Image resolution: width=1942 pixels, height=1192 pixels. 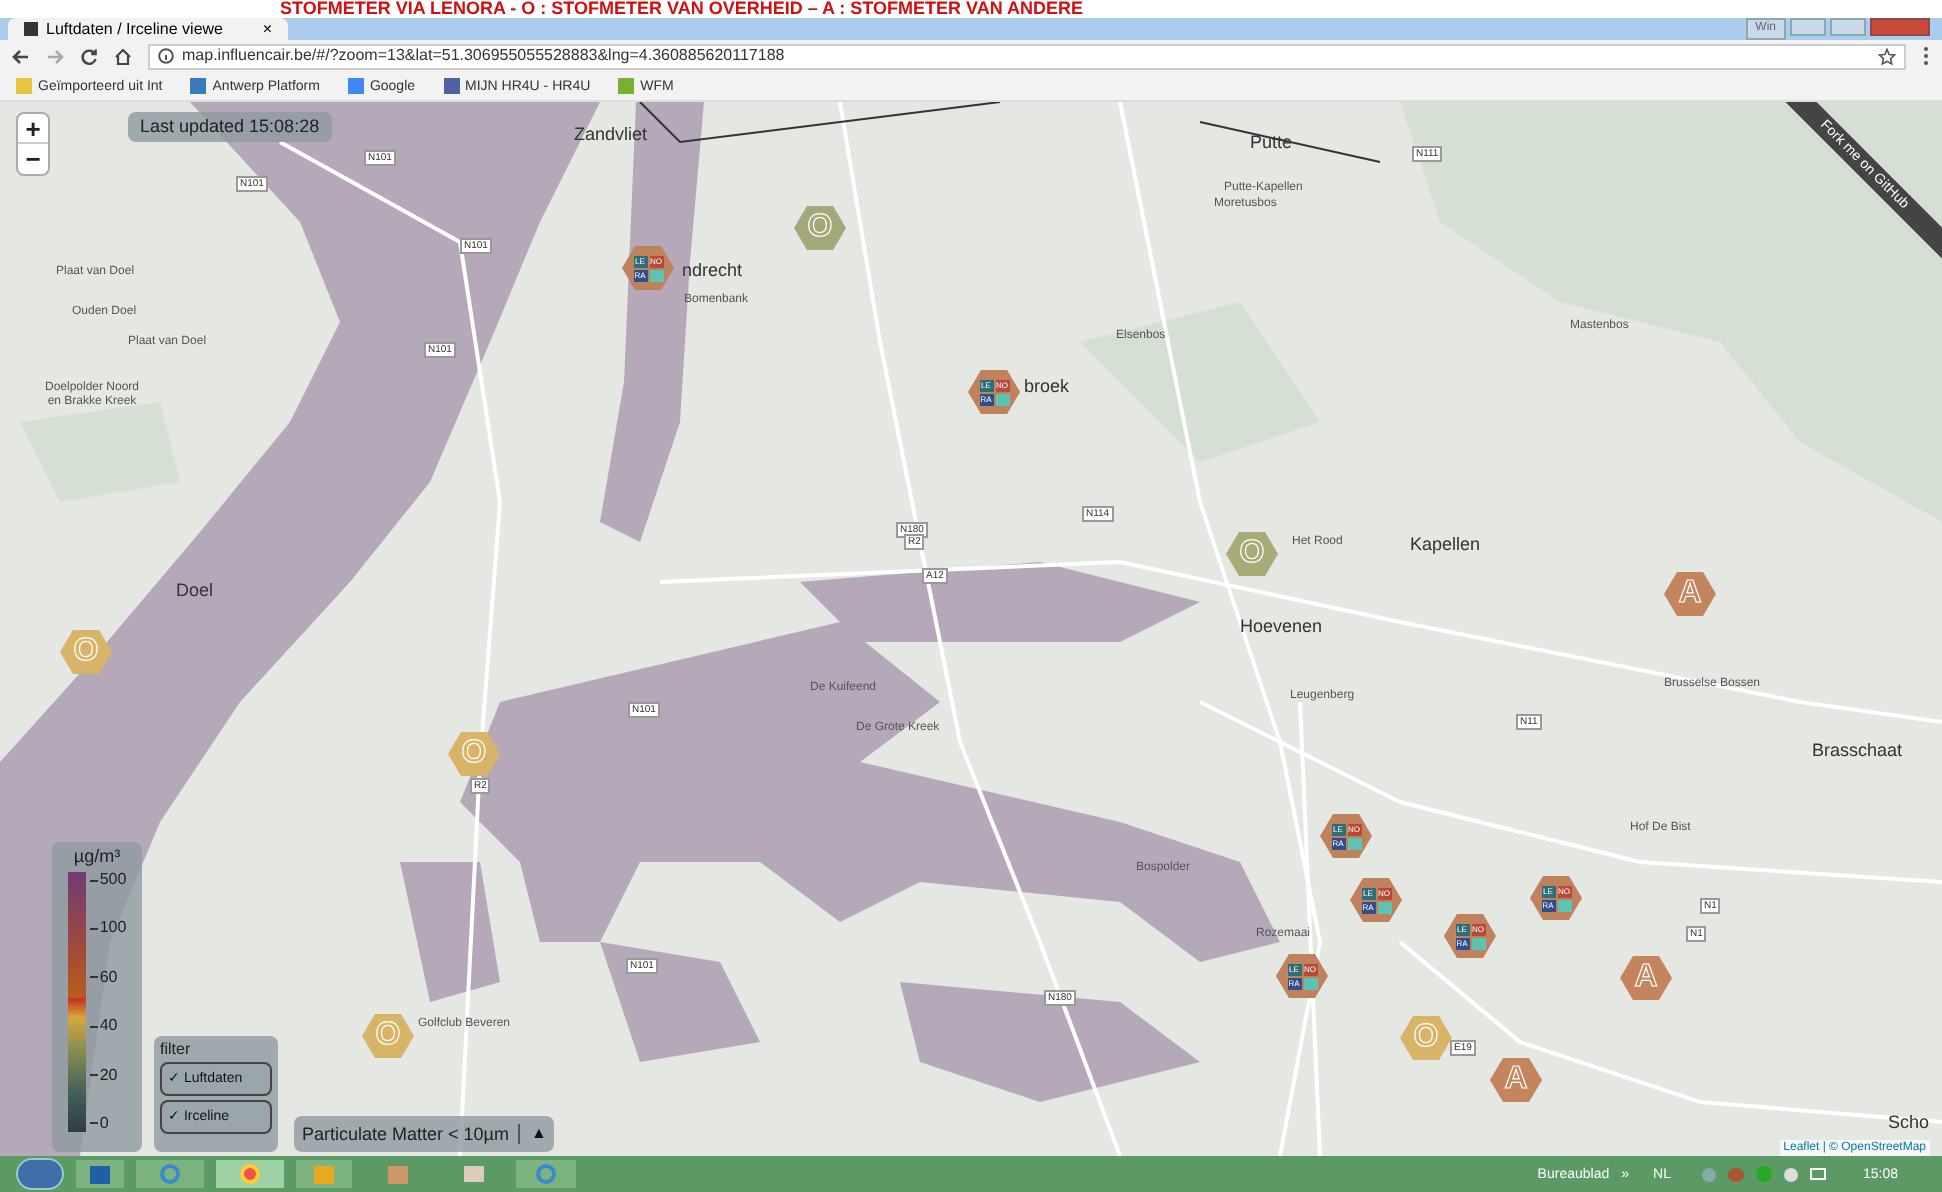 I want to click on network-icon, so click(x=1818, y=1174).